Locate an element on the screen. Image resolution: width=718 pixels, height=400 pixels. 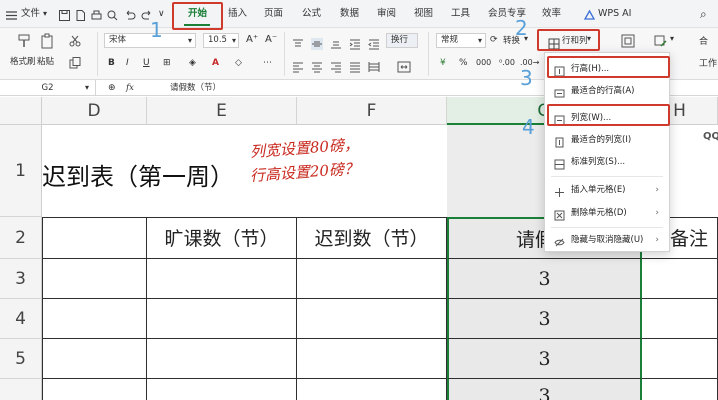
cell-g4: 3 is located at coordinates (544, 319).